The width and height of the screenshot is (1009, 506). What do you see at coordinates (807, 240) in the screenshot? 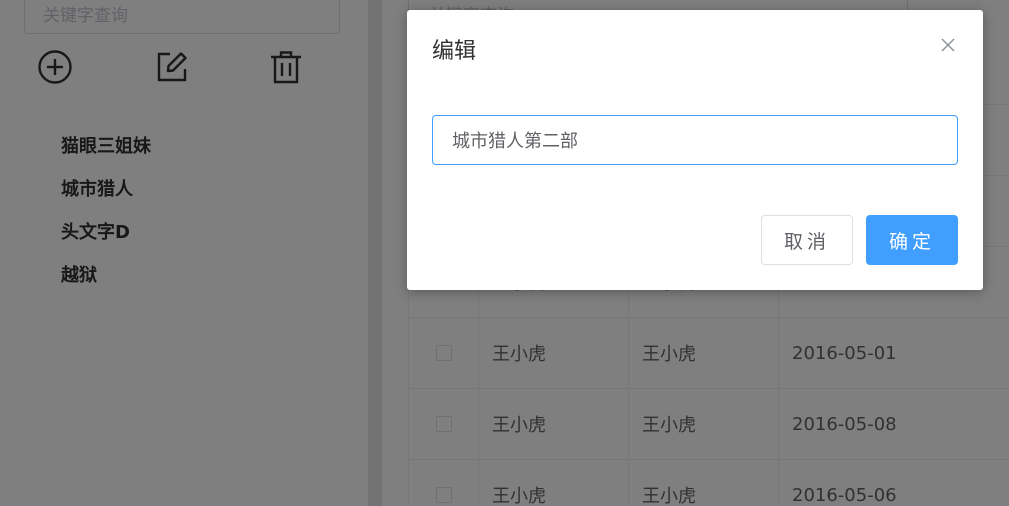
I see `cancel-button: 取消` at bounding box center [807, 240].